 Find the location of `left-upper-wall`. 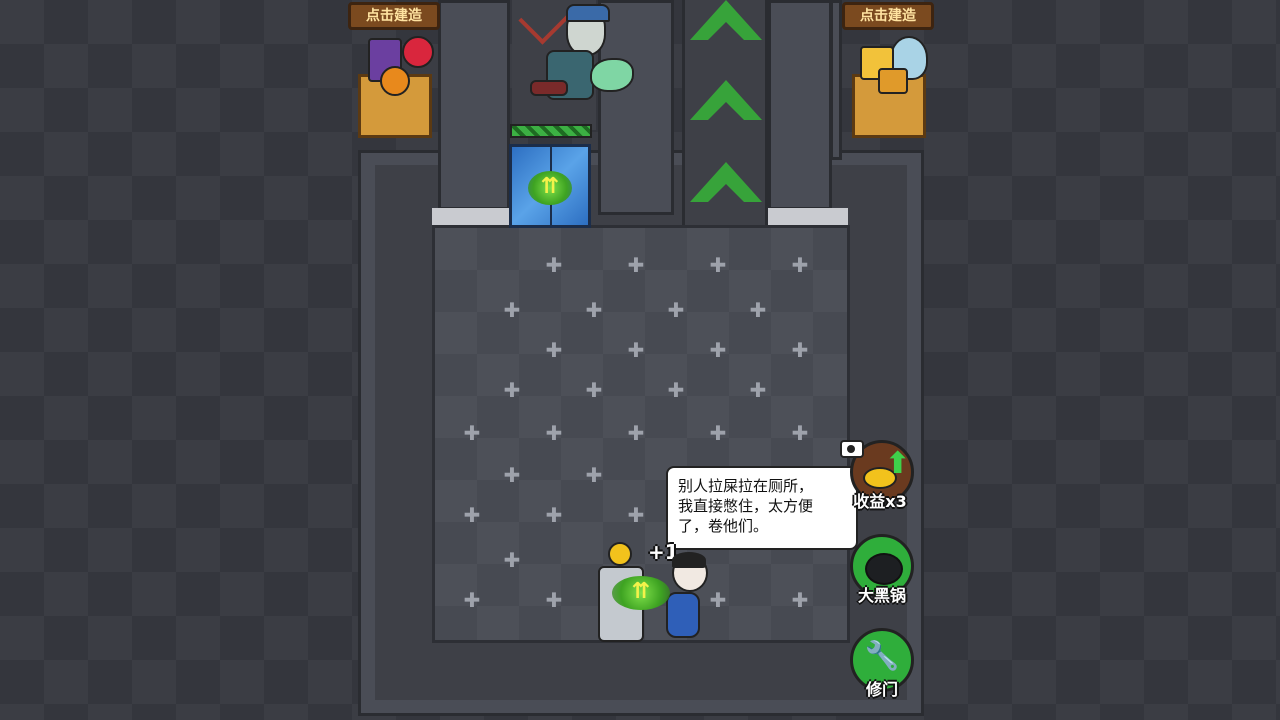

left-upper-wall is located at coordinates (474, 105).